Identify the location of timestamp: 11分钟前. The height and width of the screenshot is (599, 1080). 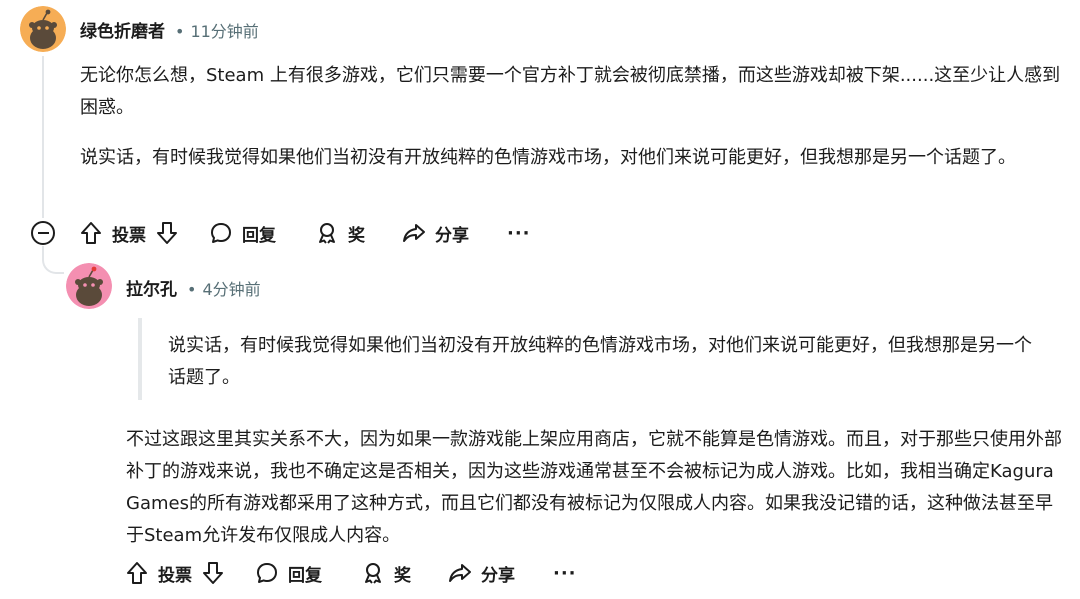
(224, 30).